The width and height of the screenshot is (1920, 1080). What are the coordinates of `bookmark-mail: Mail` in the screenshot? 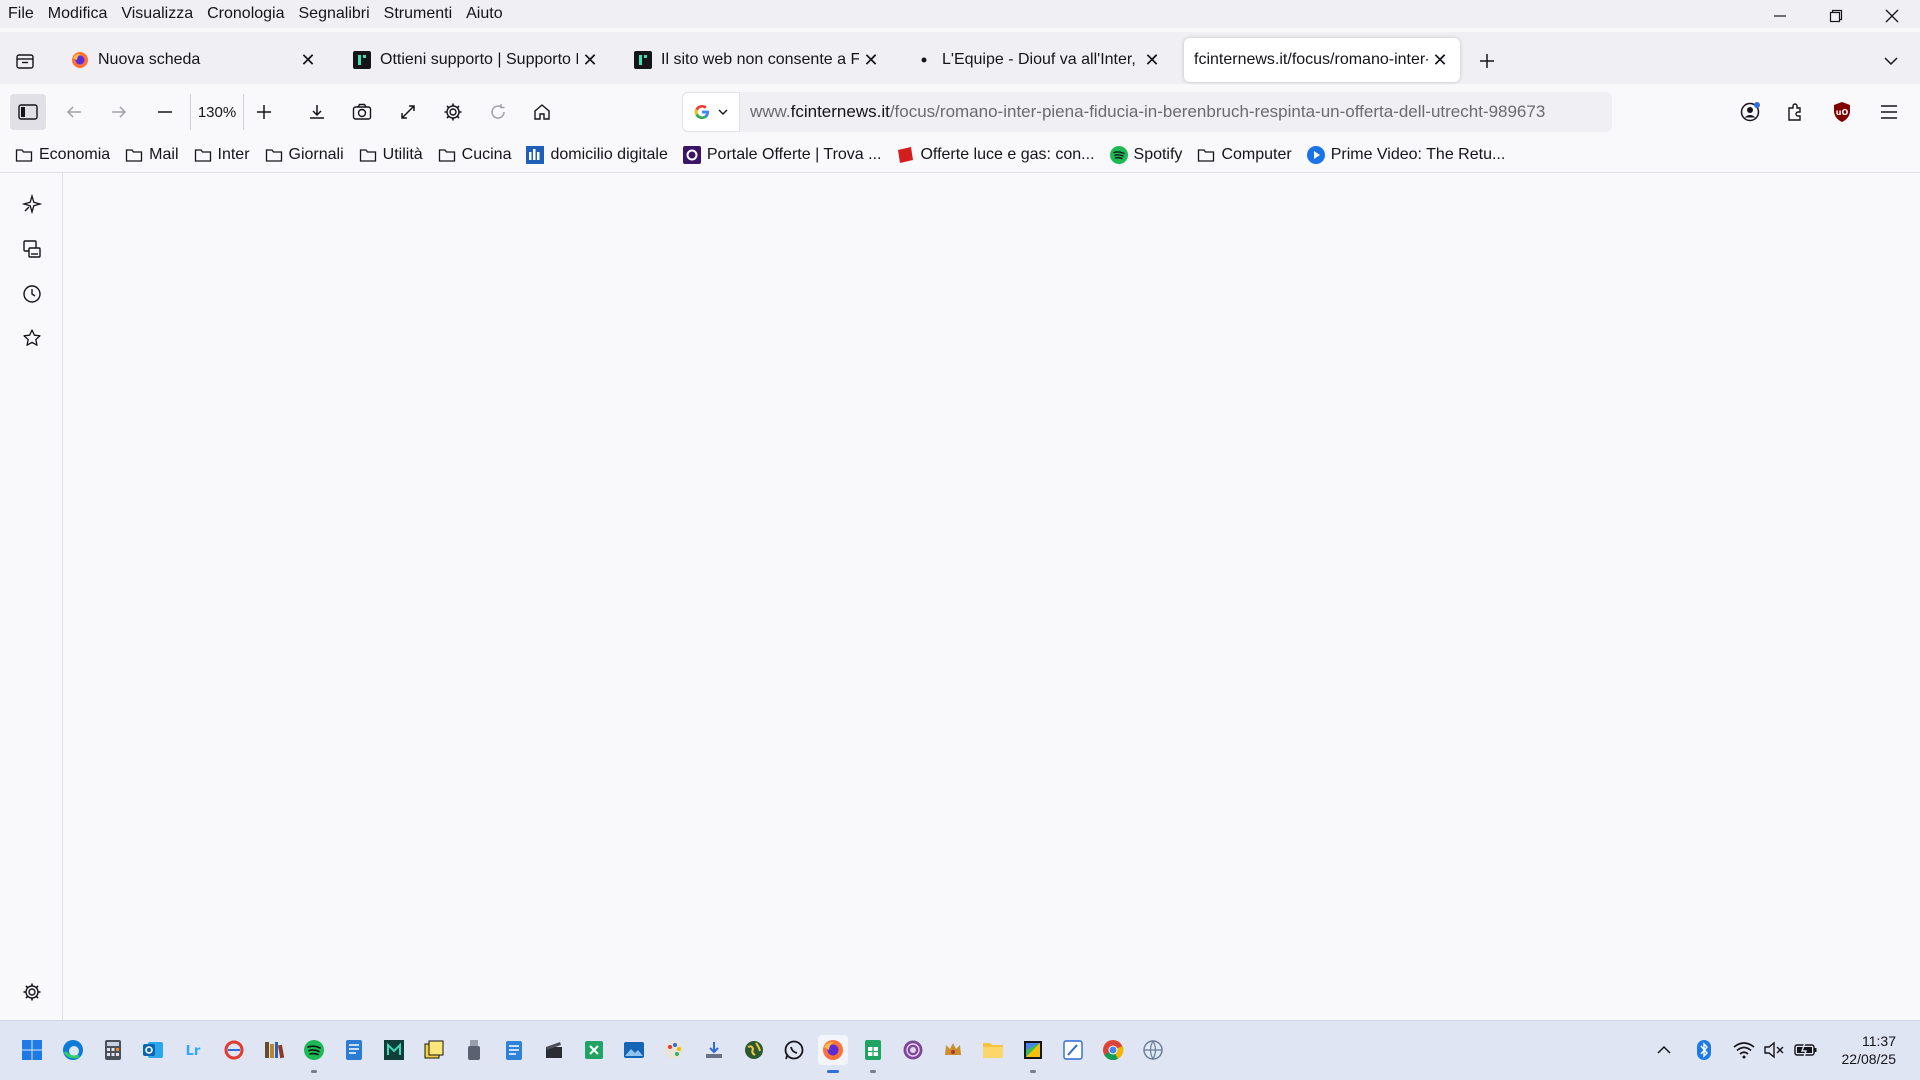 It's located at (151, 155).